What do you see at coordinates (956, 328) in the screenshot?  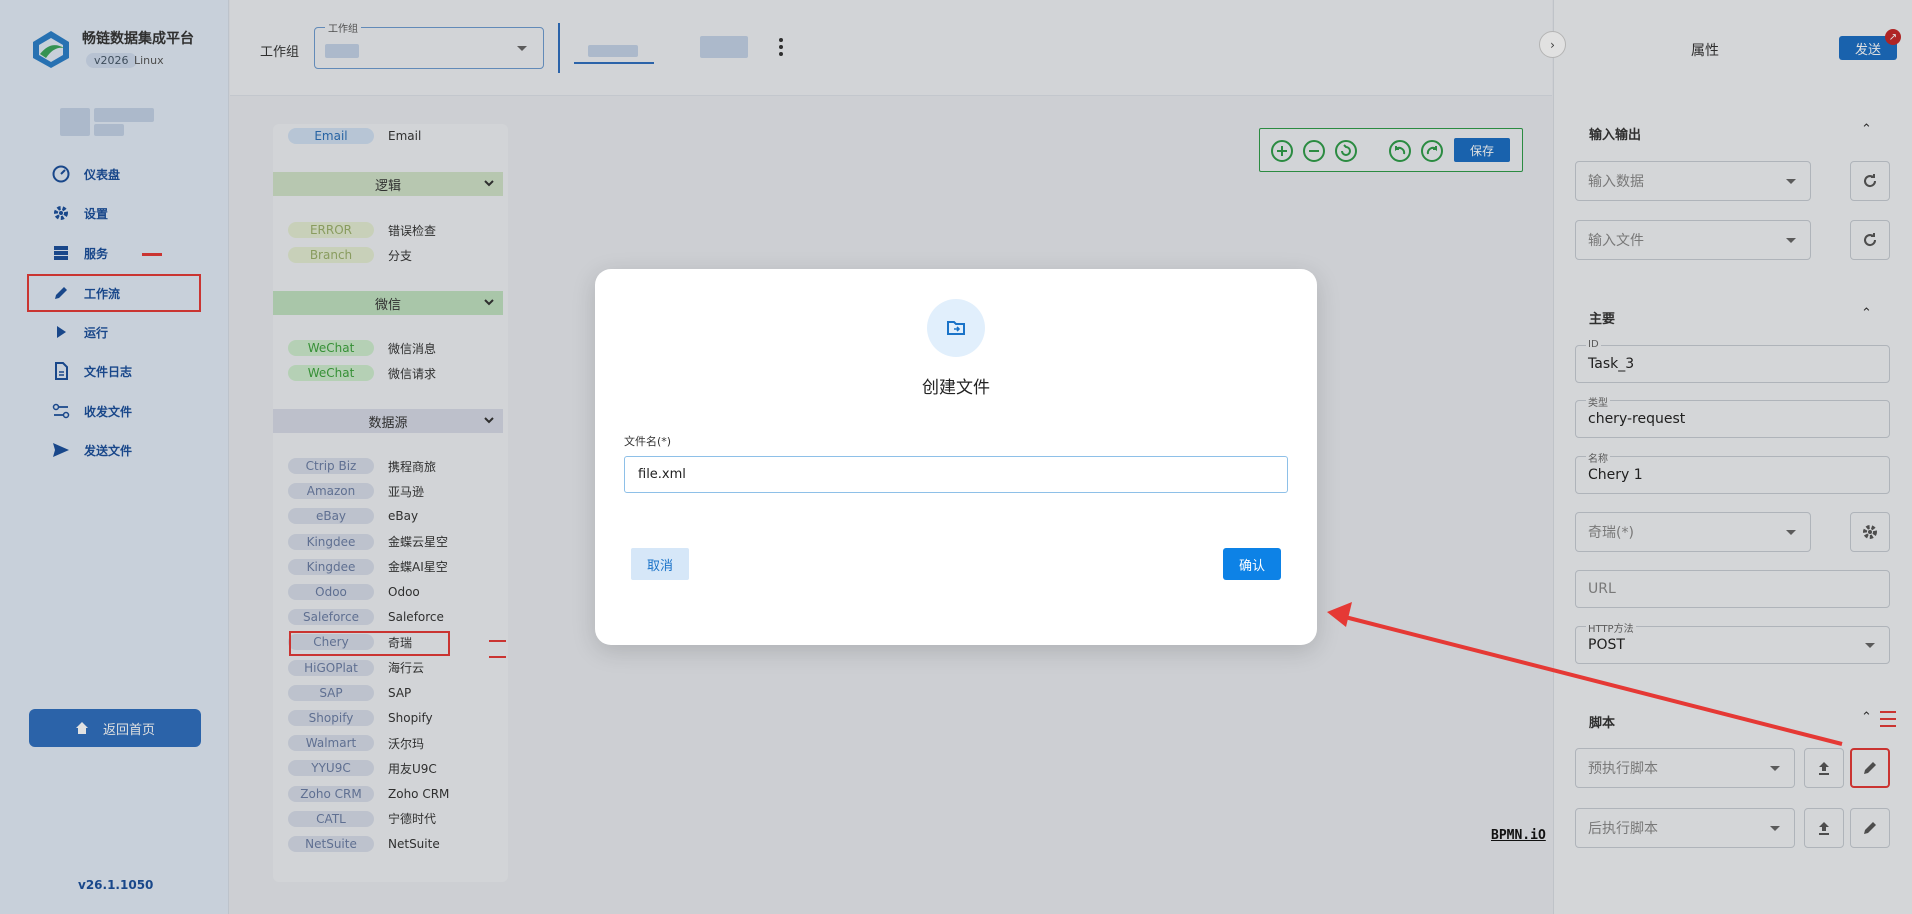 I see `folder-icon` at bounding box center [956, 328].